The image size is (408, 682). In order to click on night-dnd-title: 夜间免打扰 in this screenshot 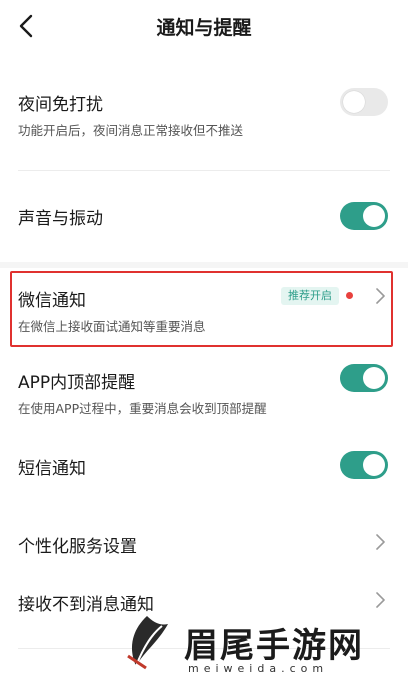, I will do `click(60, 105)`.